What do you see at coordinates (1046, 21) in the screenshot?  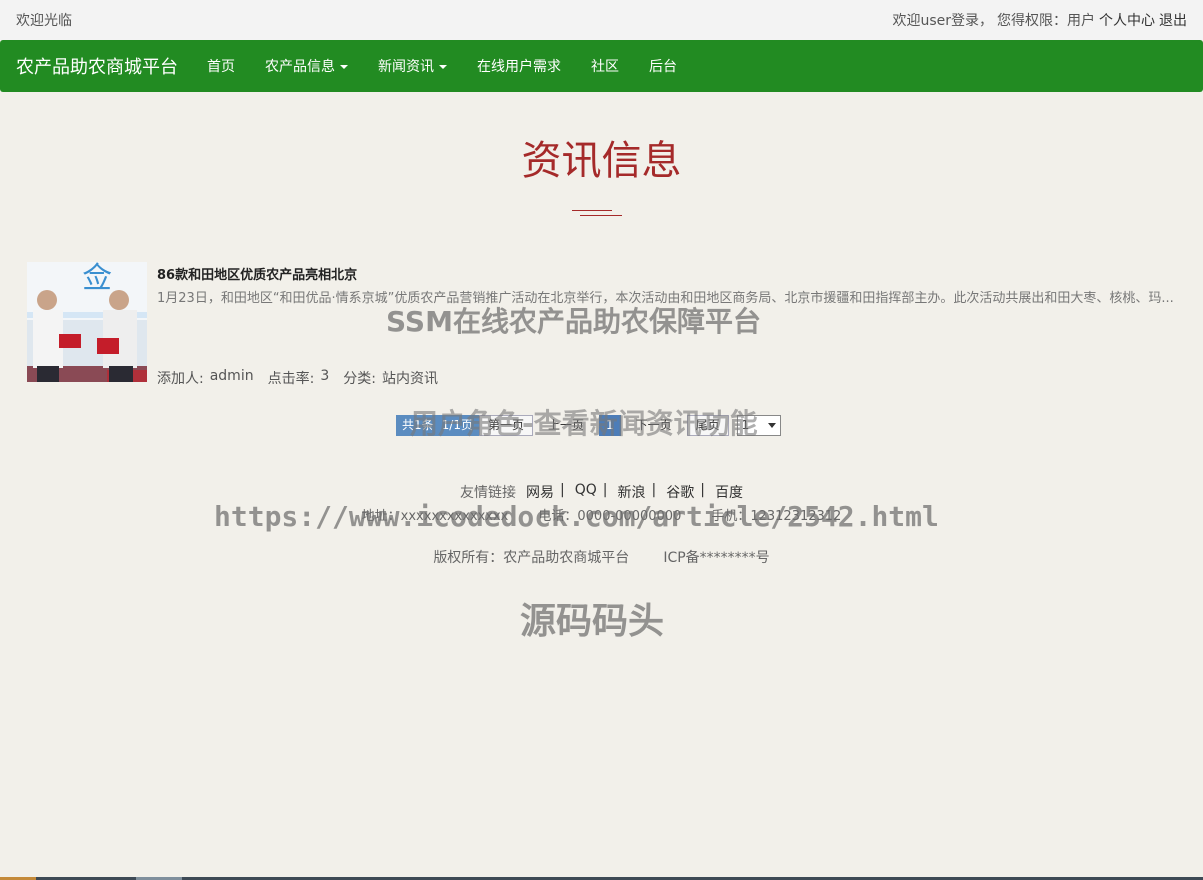 I see `role-text: 您得权限：用户` at bounding box center [1046, 21].